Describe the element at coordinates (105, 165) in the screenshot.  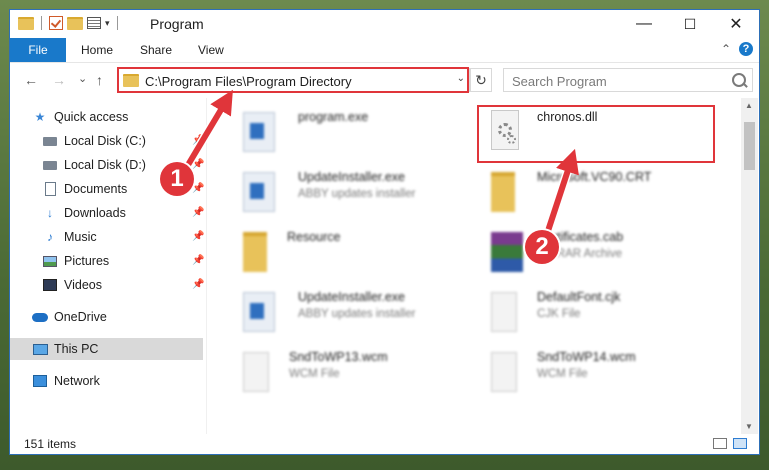
I see `sidebar-item-label: Local Disk (D:)` at that location.